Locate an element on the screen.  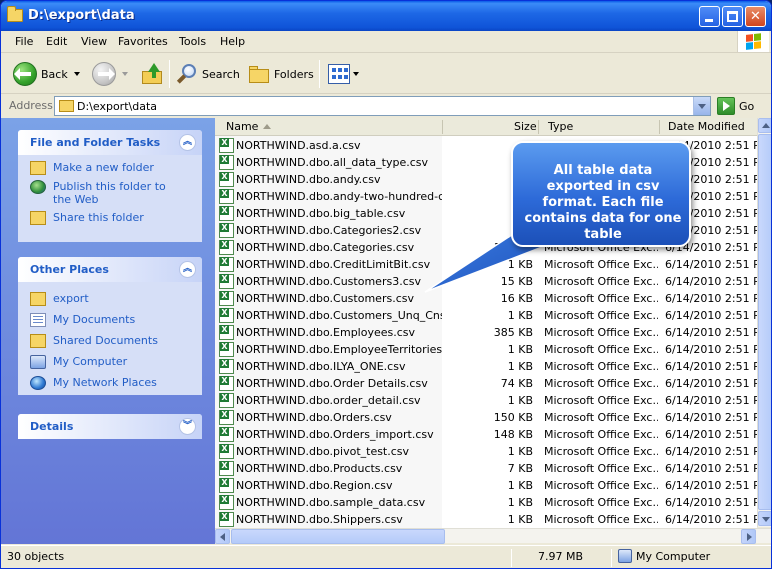
maximize-button is located at coordinates (732, 16).